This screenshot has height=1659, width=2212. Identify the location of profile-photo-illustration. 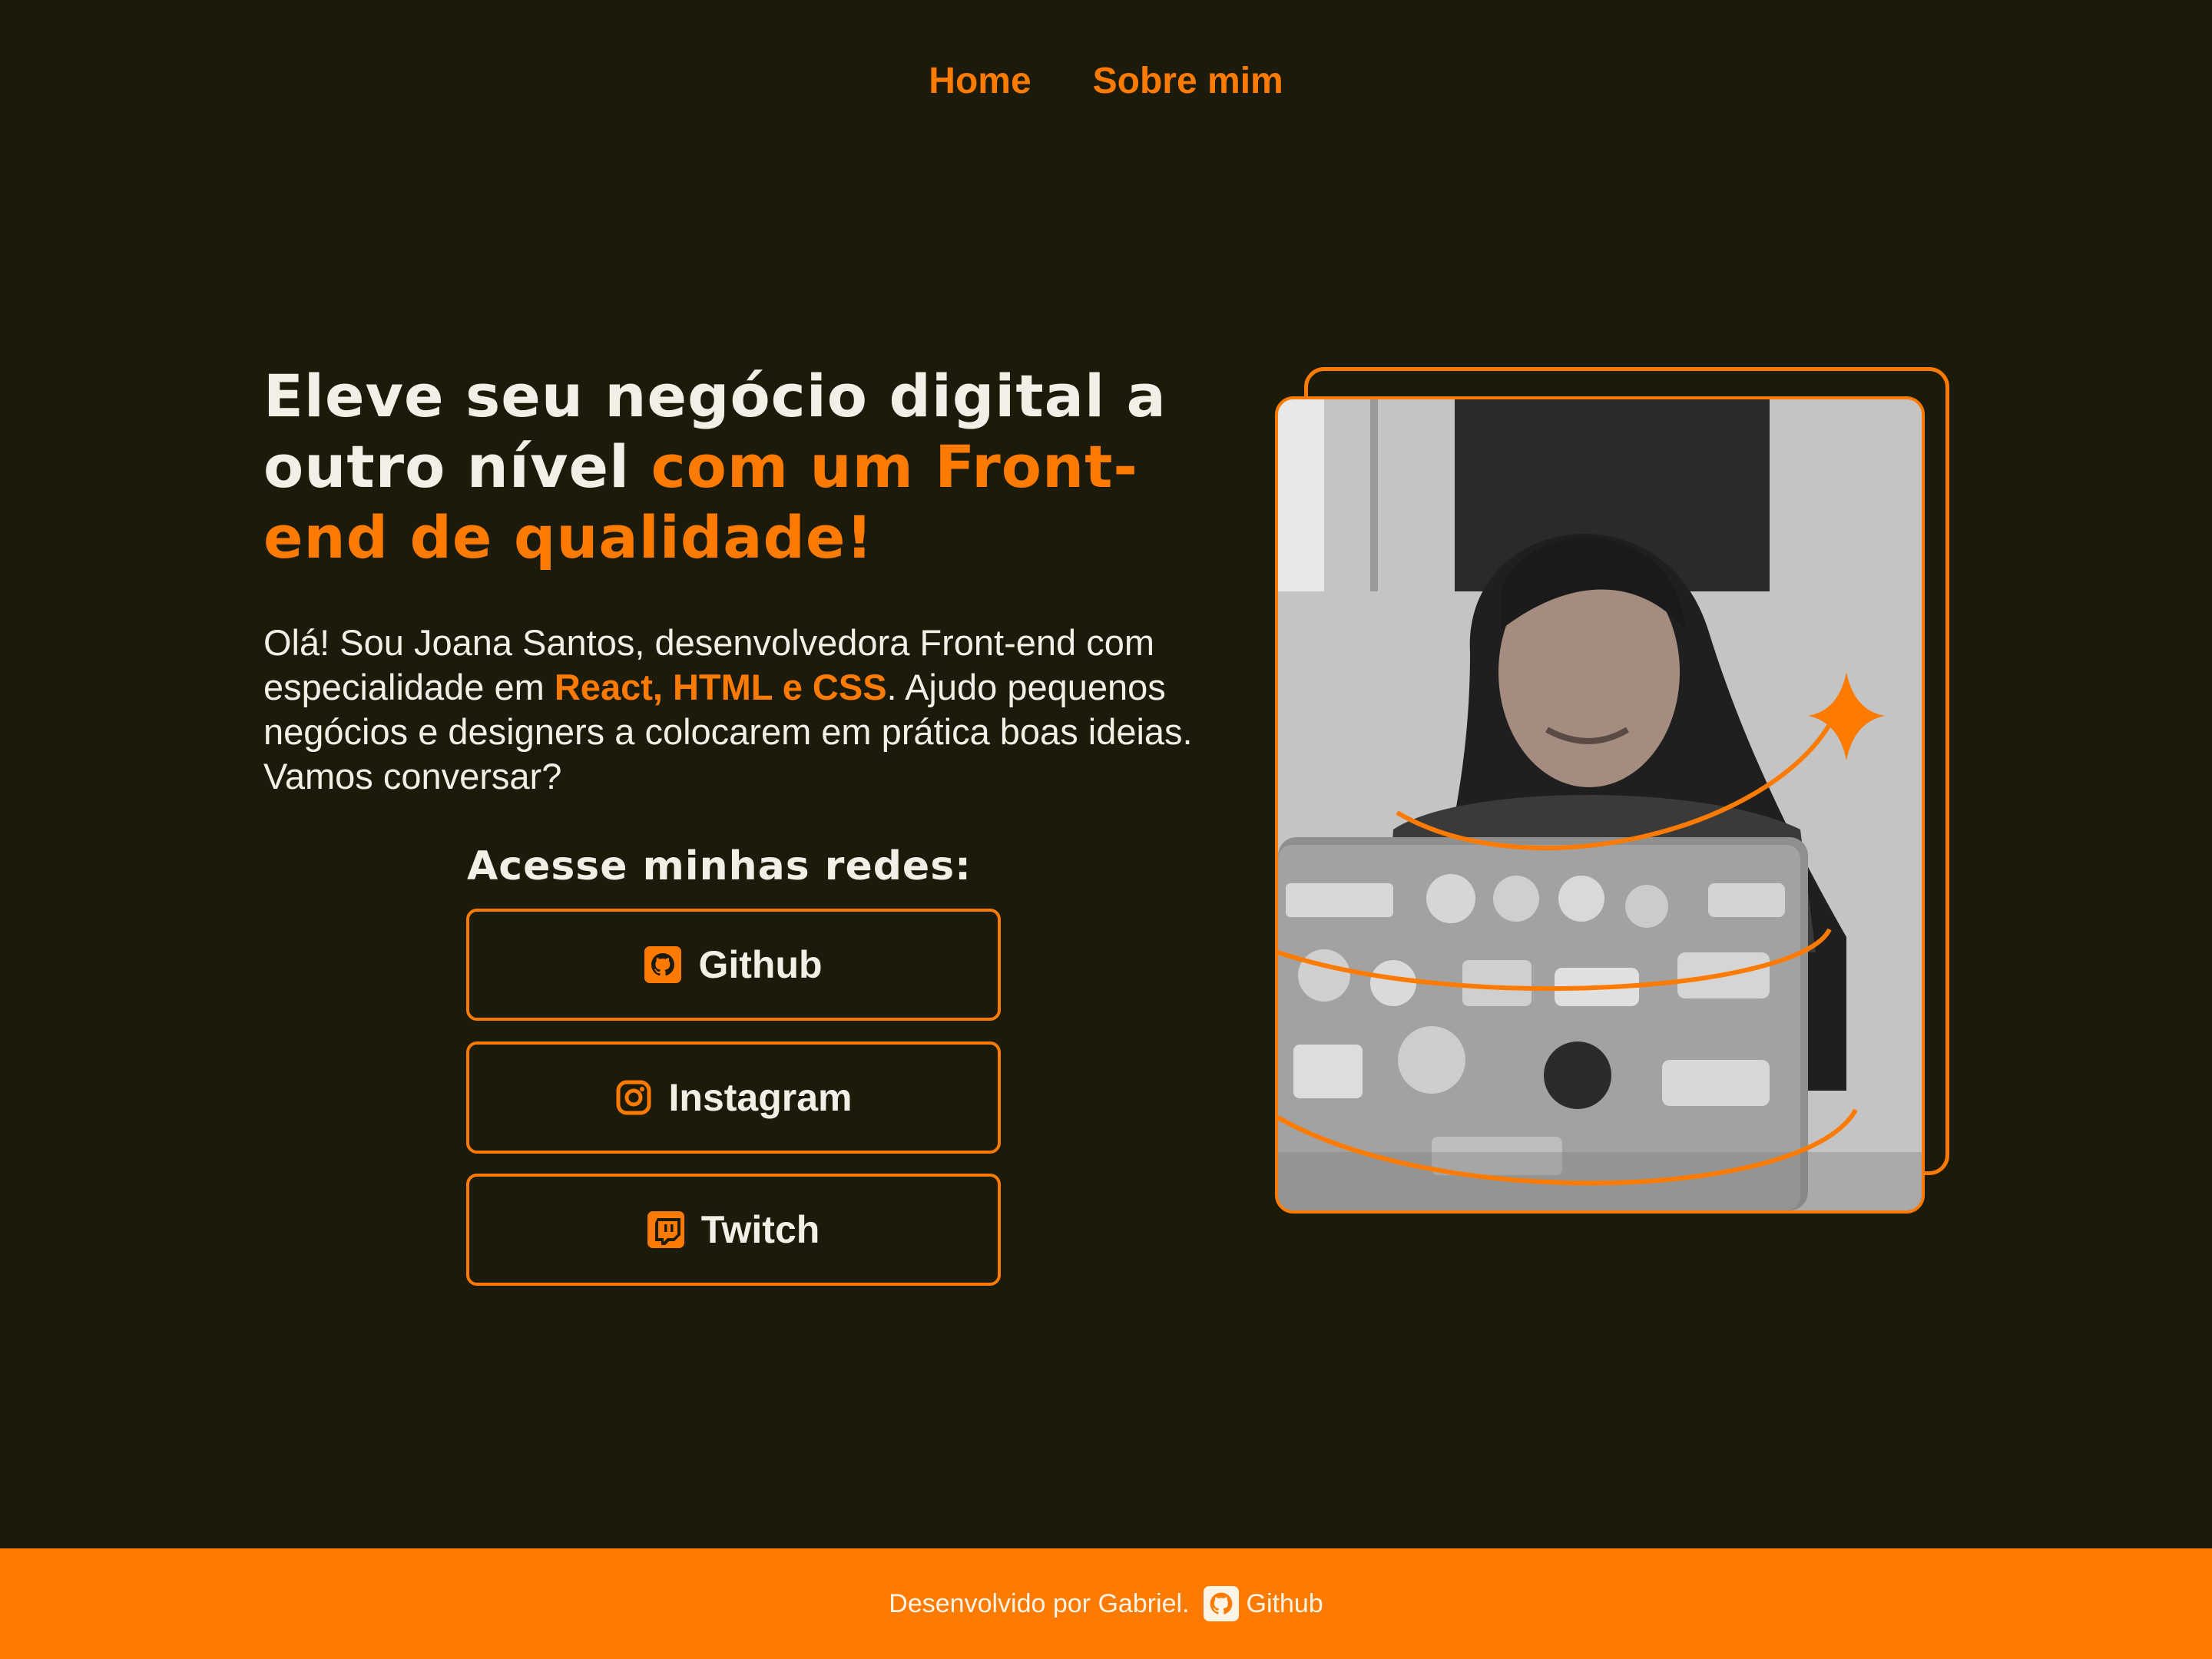
(1600, 805).